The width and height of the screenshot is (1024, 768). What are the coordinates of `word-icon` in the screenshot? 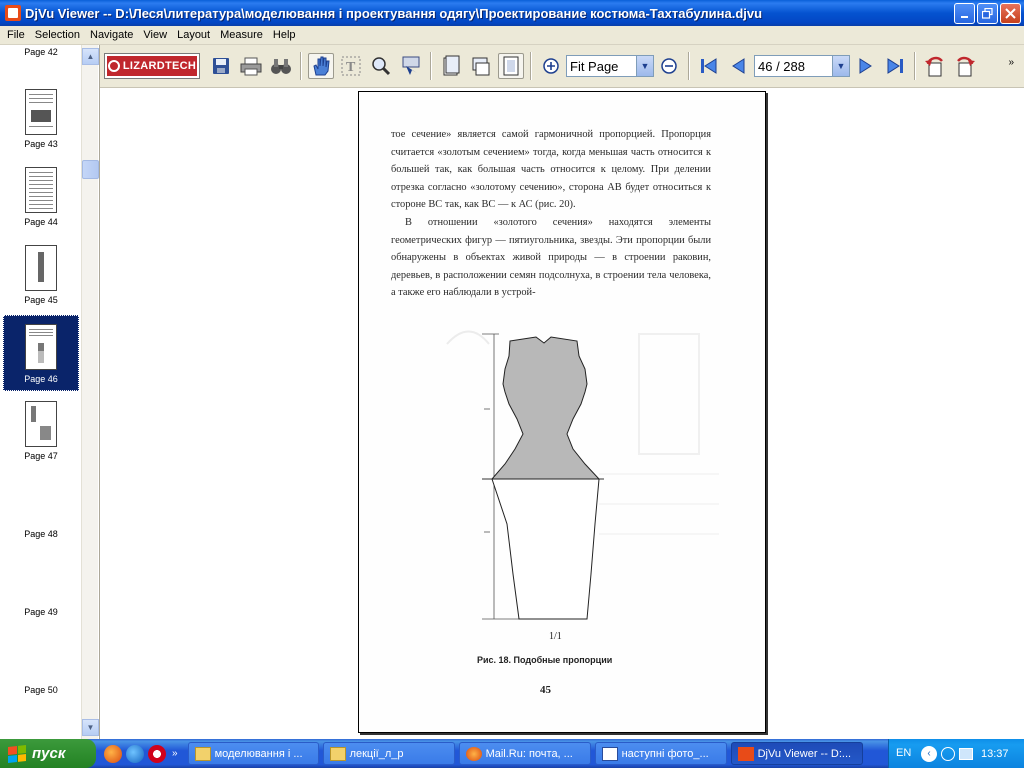 It's located at (609, 753).